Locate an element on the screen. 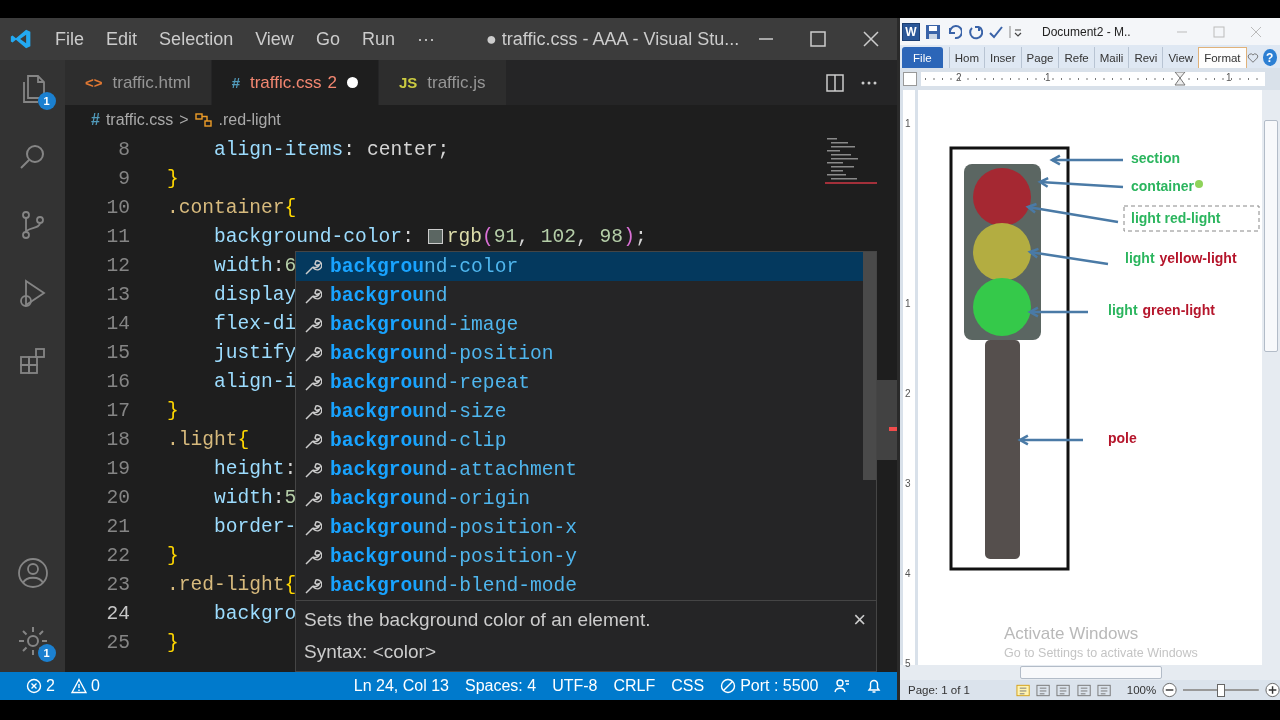 Image resolution: width=1280 pixels, height=720 pixels. minimap is located at coordinates (851, 161).